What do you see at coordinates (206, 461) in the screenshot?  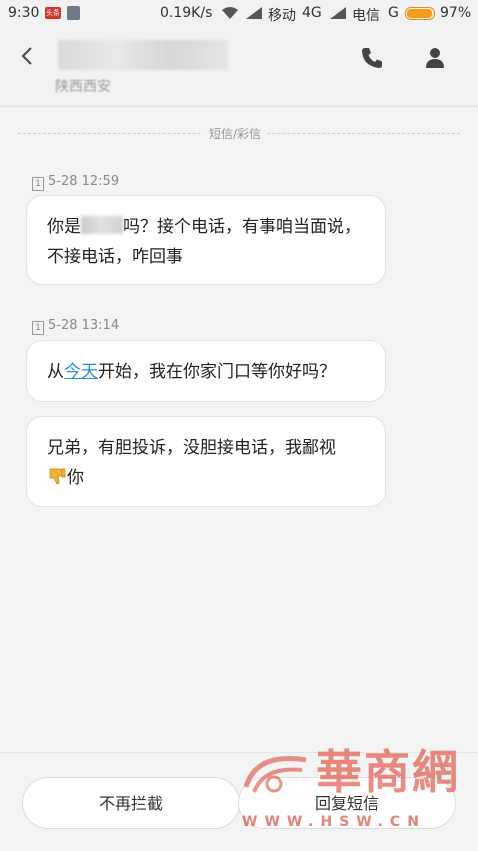 I see `message-bubble: 兄弟，有胆投诉，没胆接电话，我鄙视 你` at bounding box center [206, 461].